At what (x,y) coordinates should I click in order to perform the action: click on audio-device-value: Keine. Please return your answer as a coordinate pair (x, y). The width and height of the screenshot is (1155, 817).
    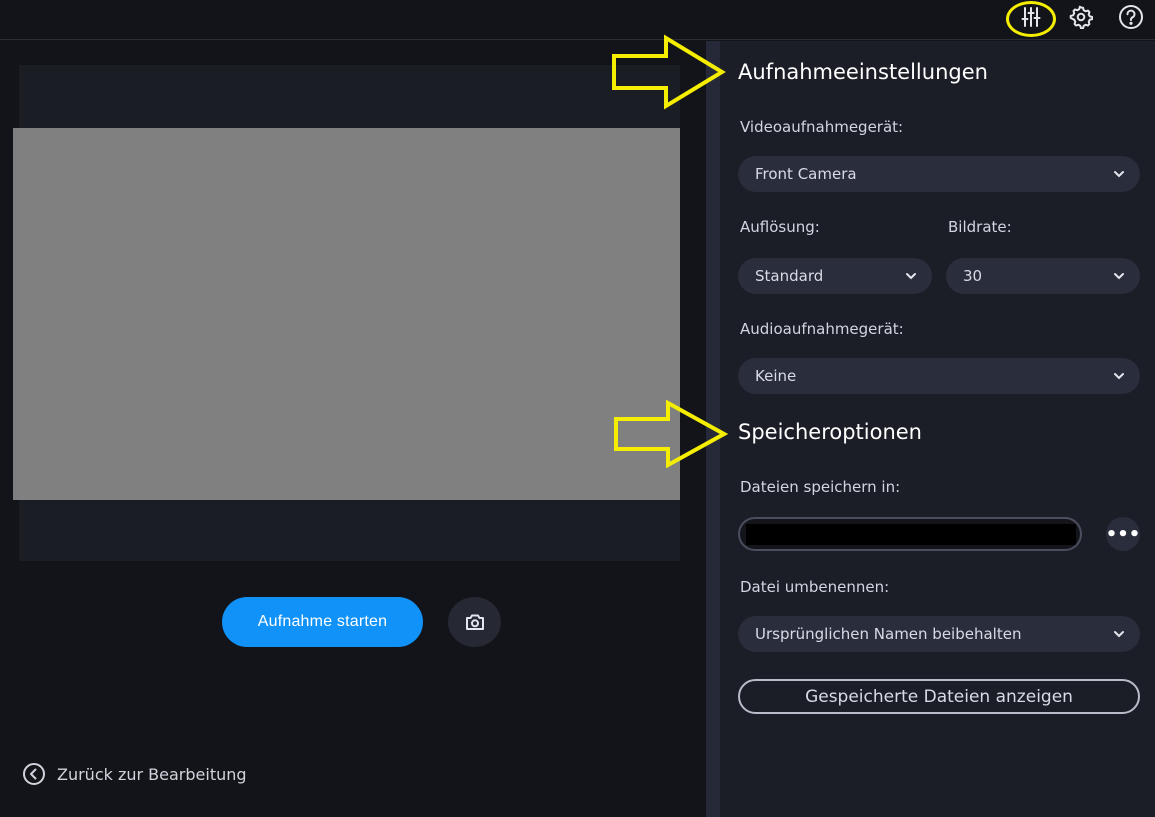
    Looking at the image, I should click on (776, 376).